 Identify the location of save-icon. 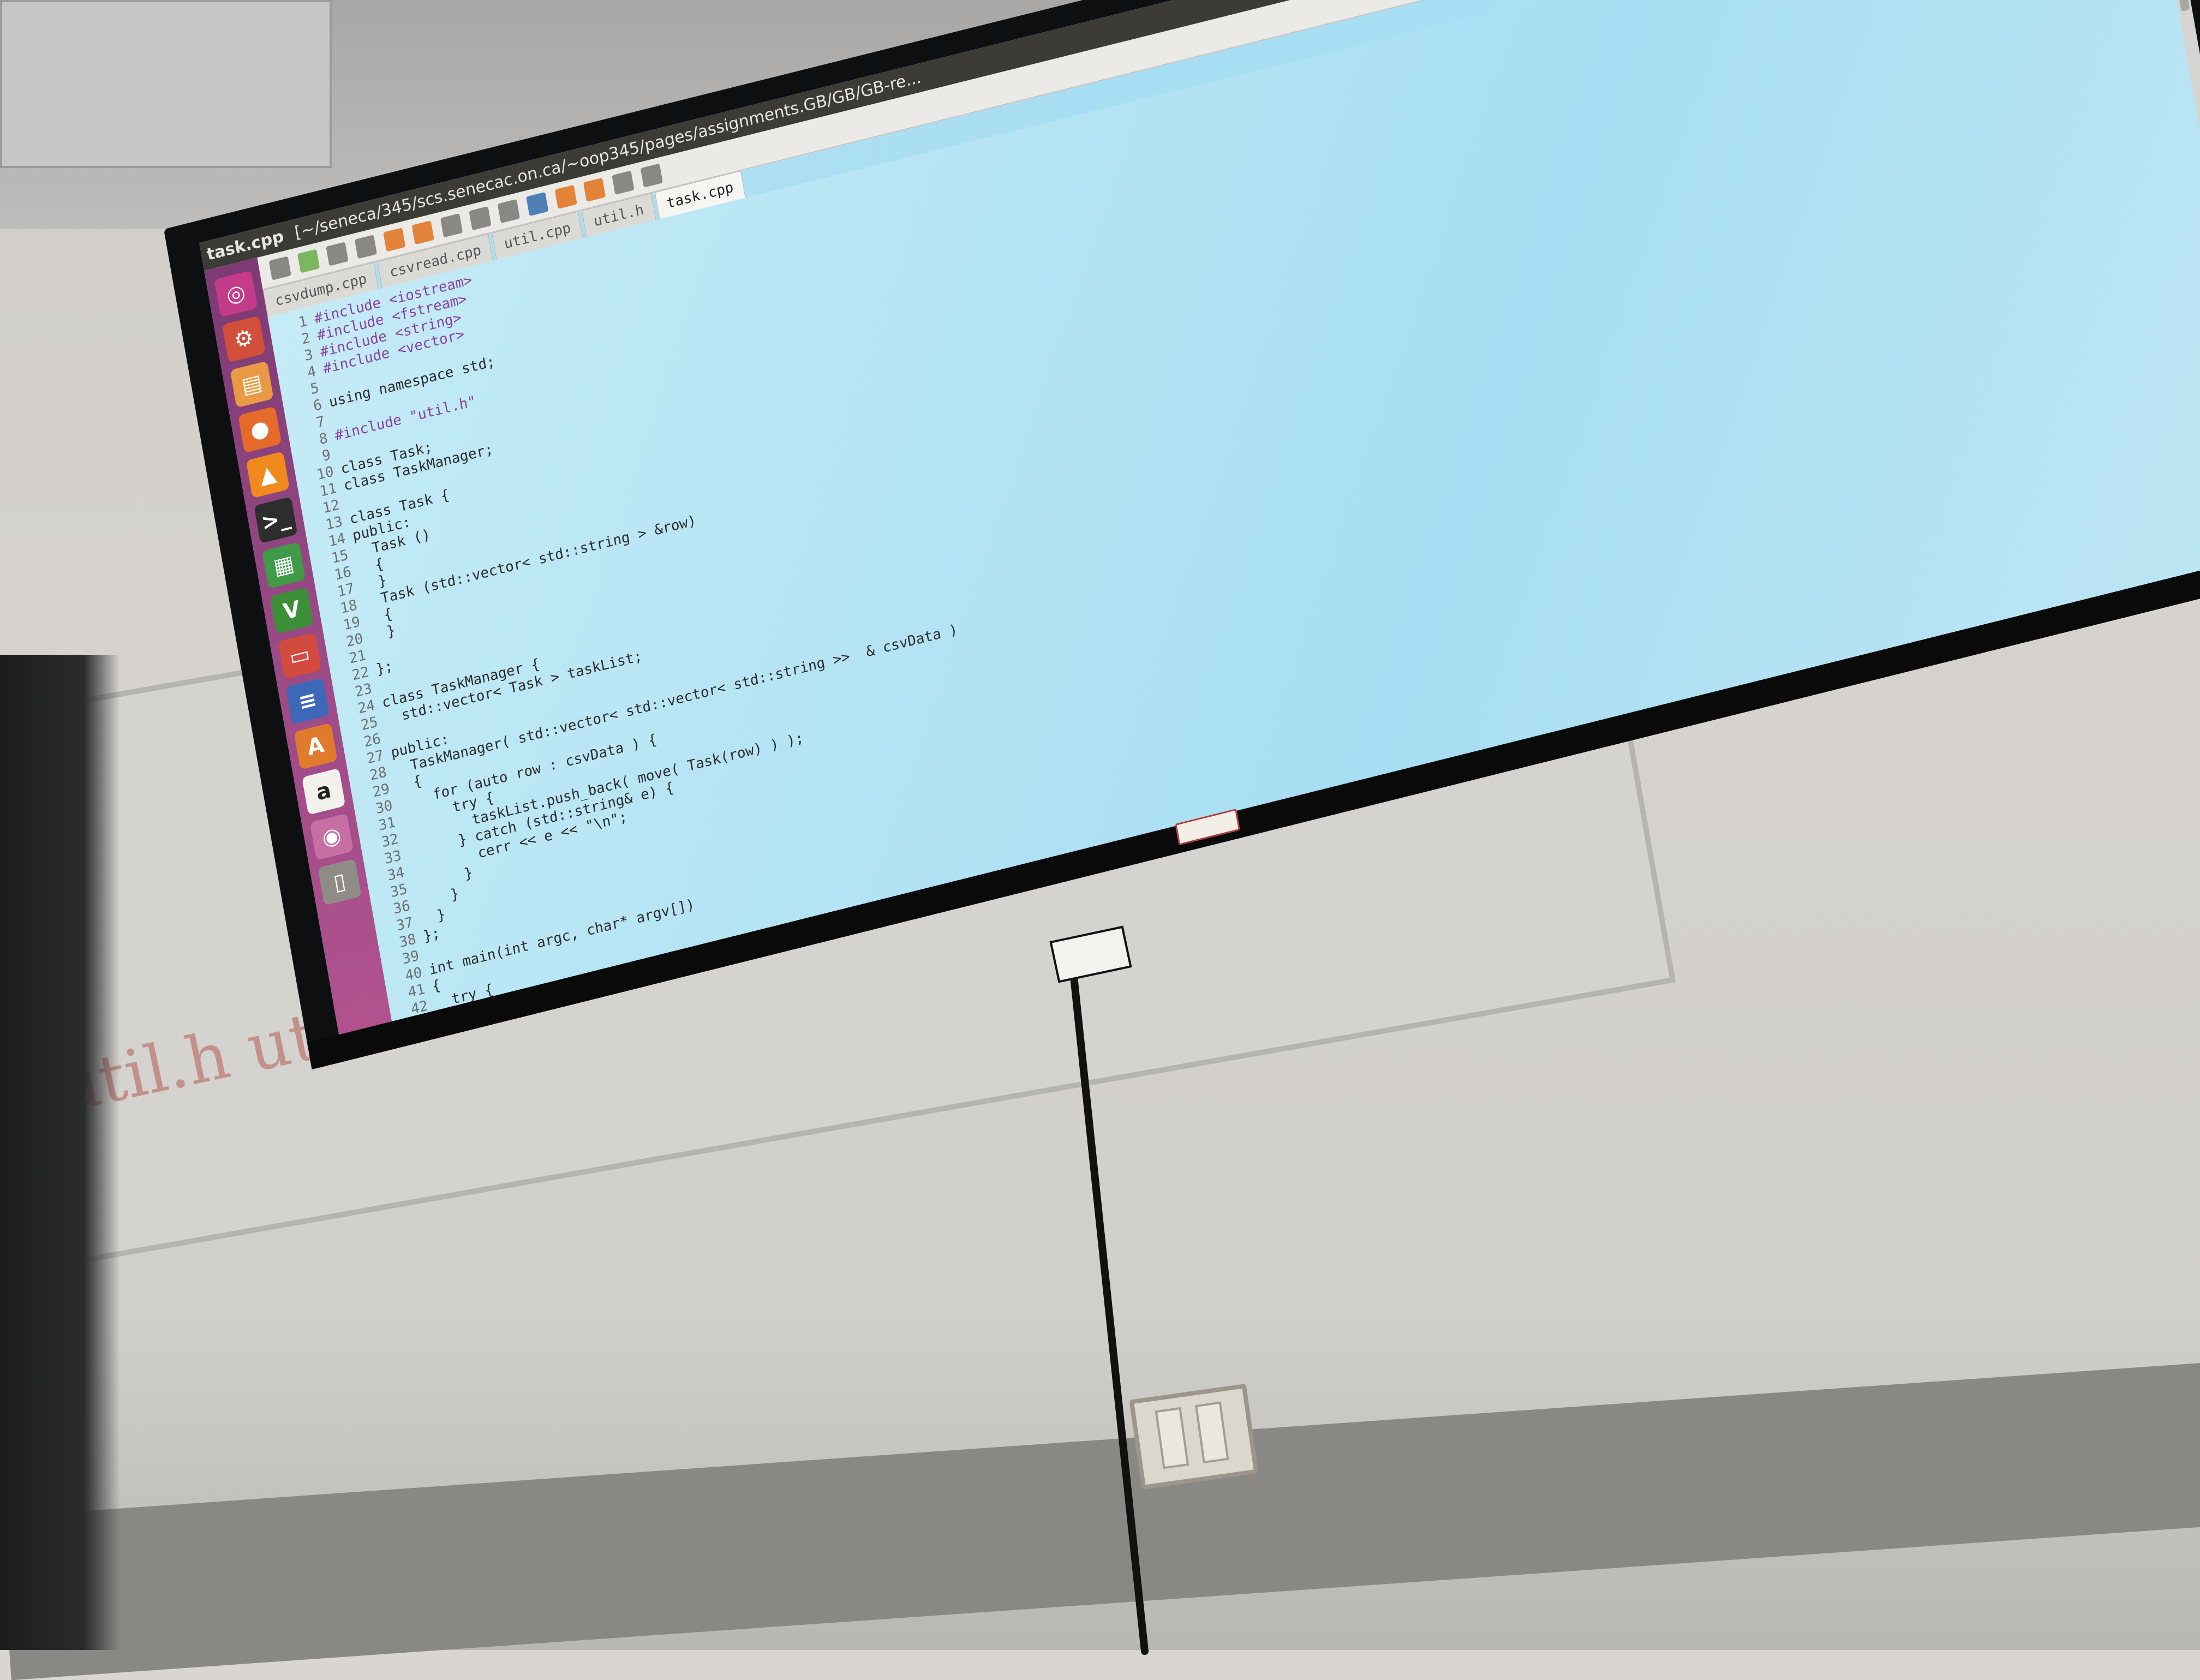
(337, 254).